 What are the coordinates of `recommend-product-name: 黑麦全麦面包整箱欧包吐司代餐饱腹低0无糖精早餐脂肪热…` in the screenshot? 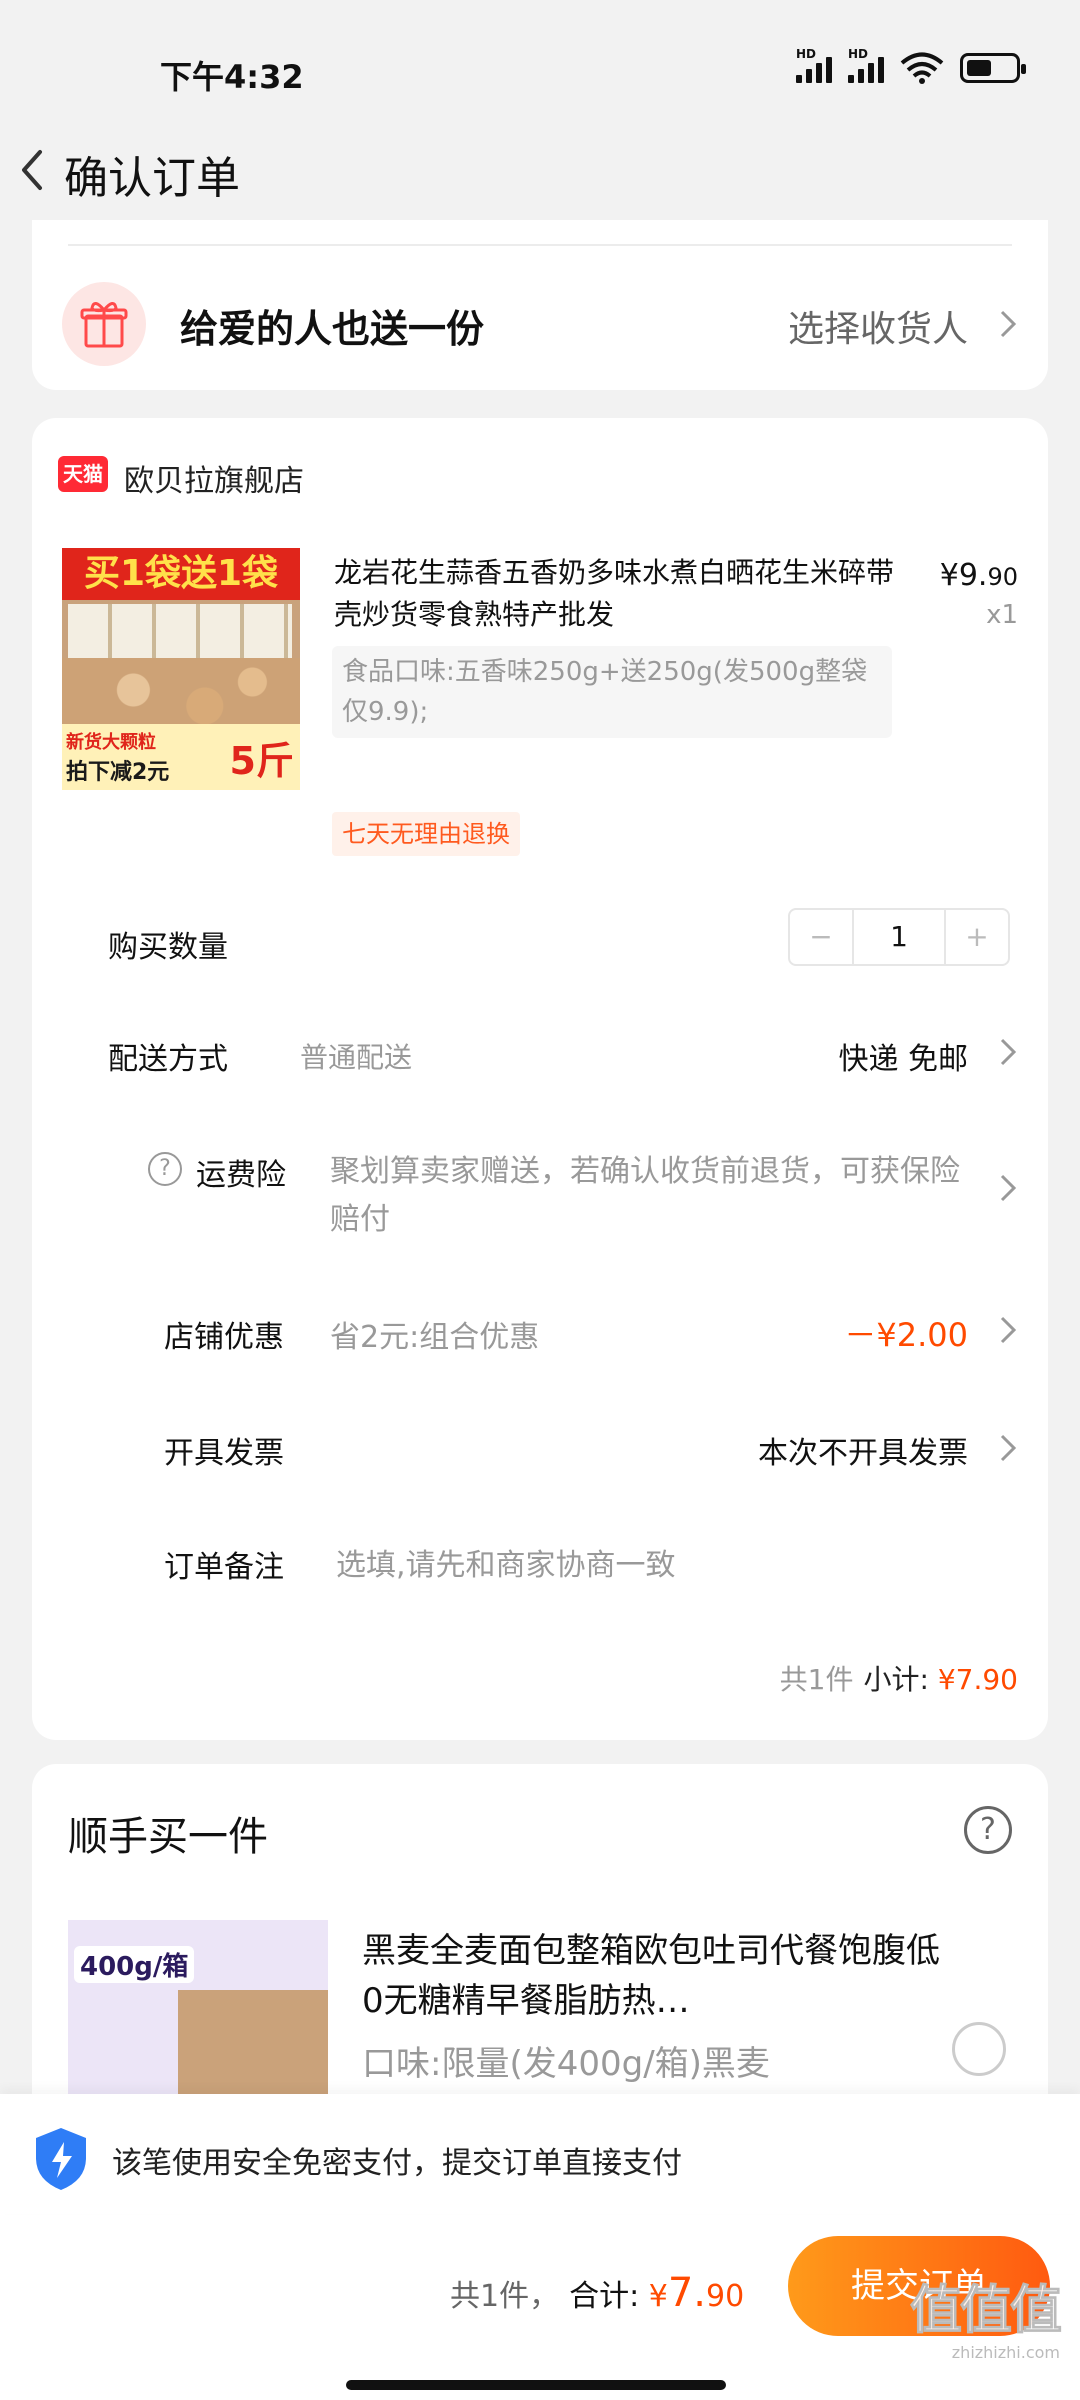 It's located at (652, 1976).